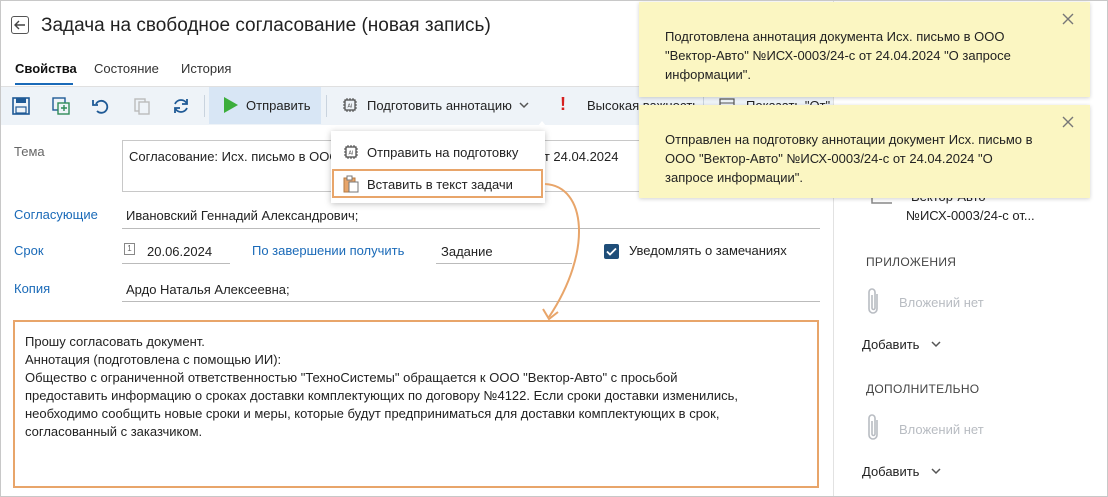  What do you see at coordinates (206, 68) in the screenshot?
I see `tab-history: История` at bounding box center [206, 68].